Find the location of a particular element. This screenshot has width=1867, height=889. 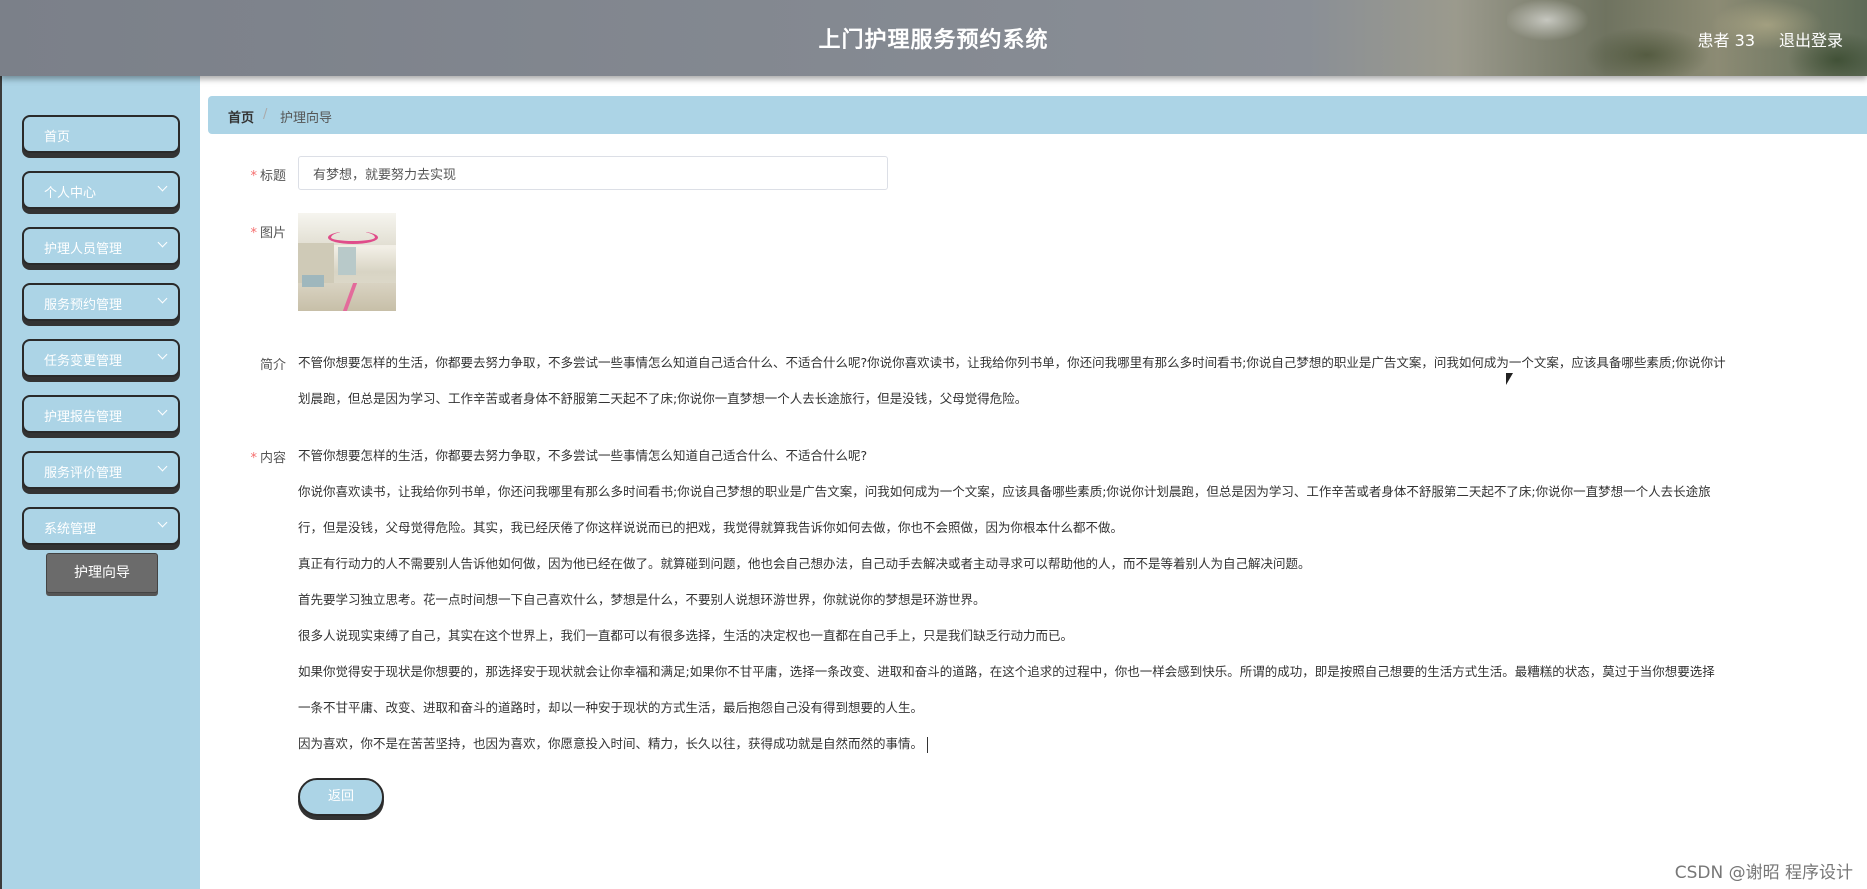

breadcrumb: 首页 / 护理向导 is located at coordinates (1037, 115).